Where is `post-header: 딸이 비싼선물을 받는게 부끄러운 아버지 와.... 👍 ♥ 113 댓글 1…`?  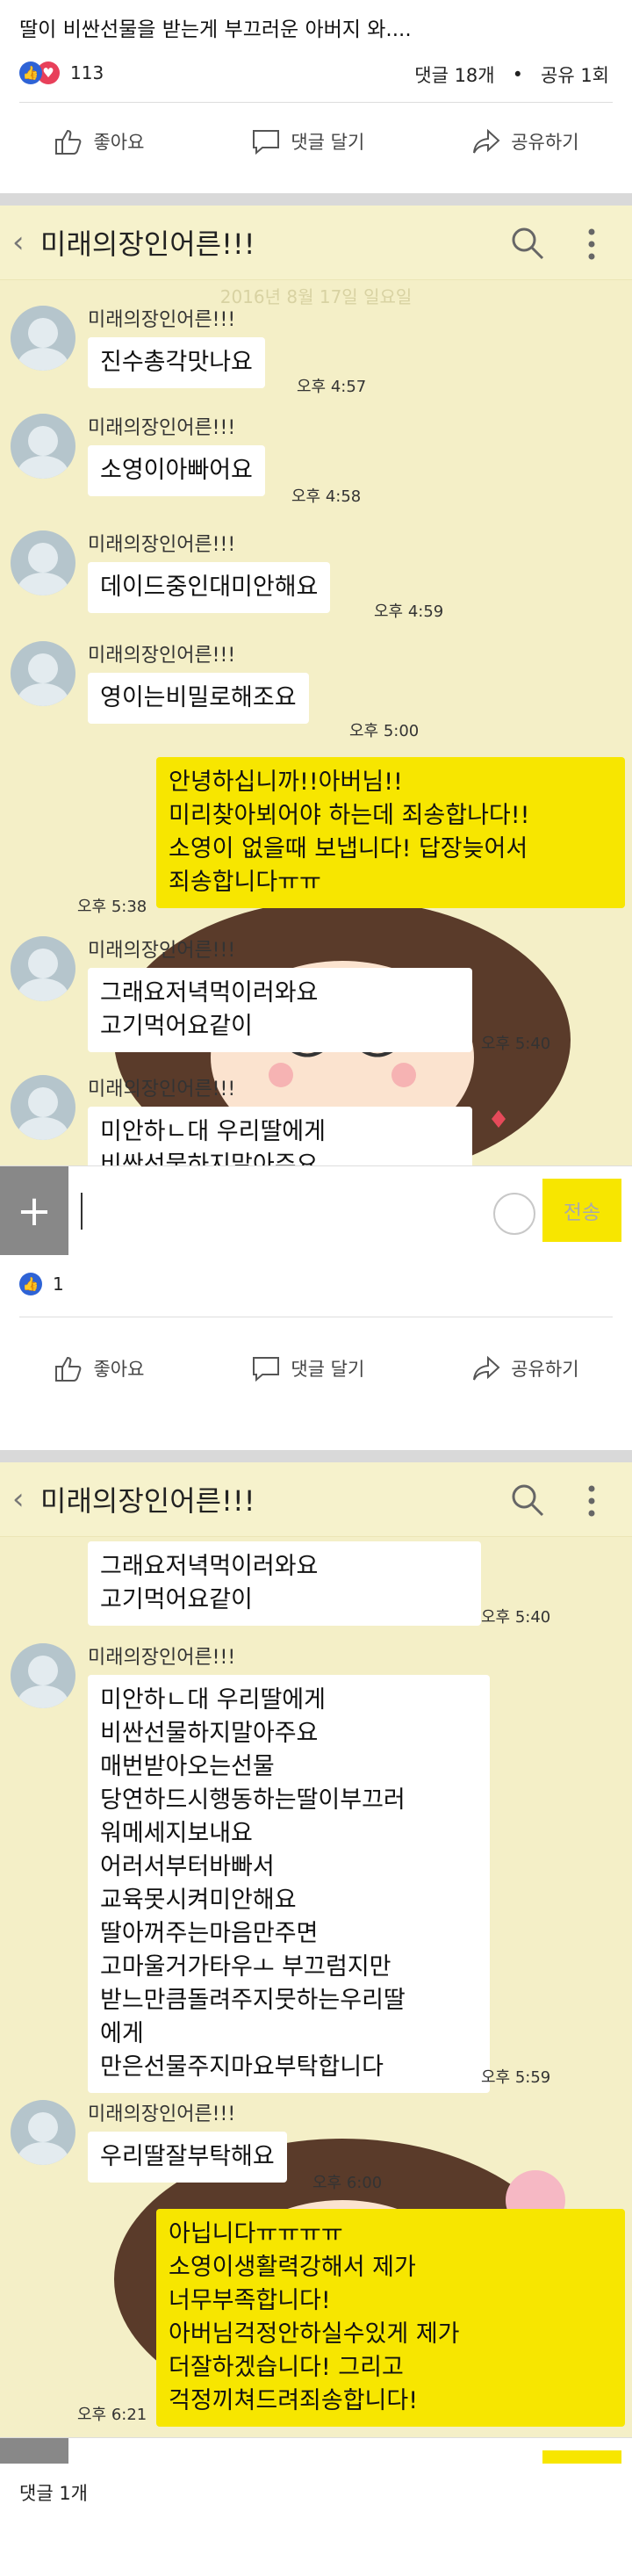 post-header: 딸이 비싼선물을 받는게 부끄러운 아버지 와.... 👍 ♥ 113 댓글 1… is located at coordinates (316, 96).